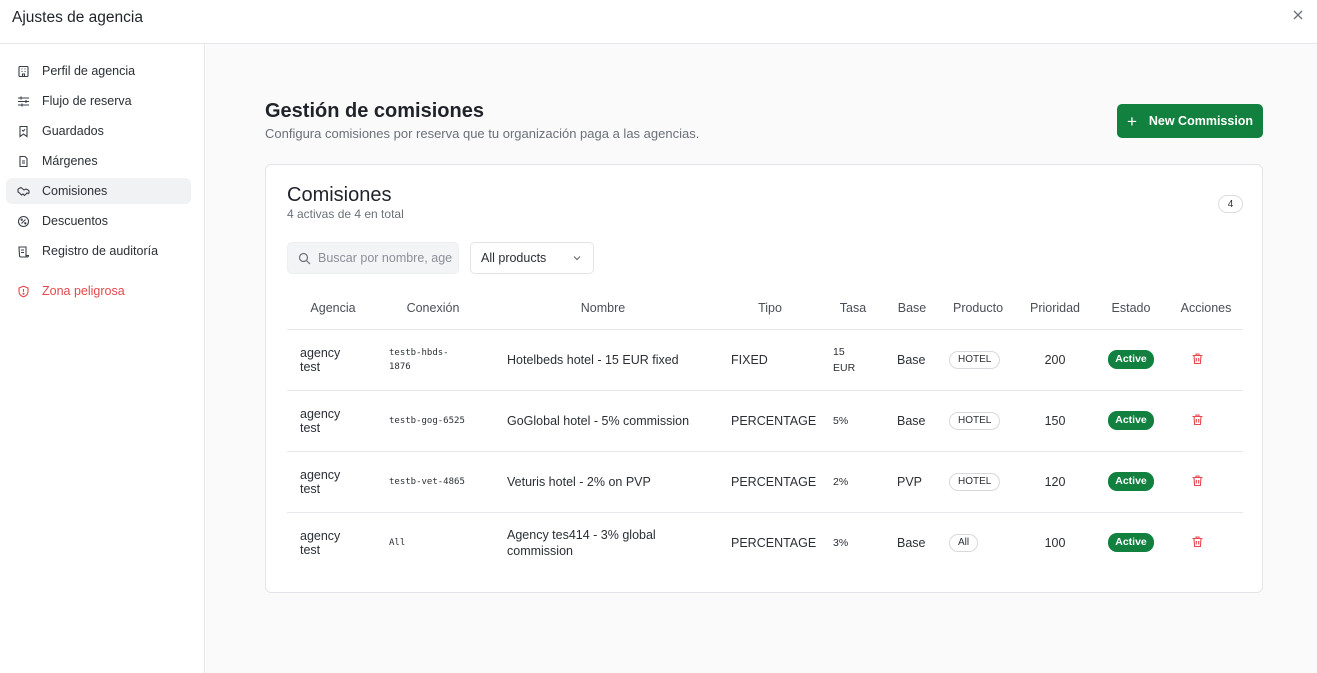 The height and width of the screenshot is (673, 1317). I want to click on sidebar-item-label: Perfil de agencia, so click(89, 71).